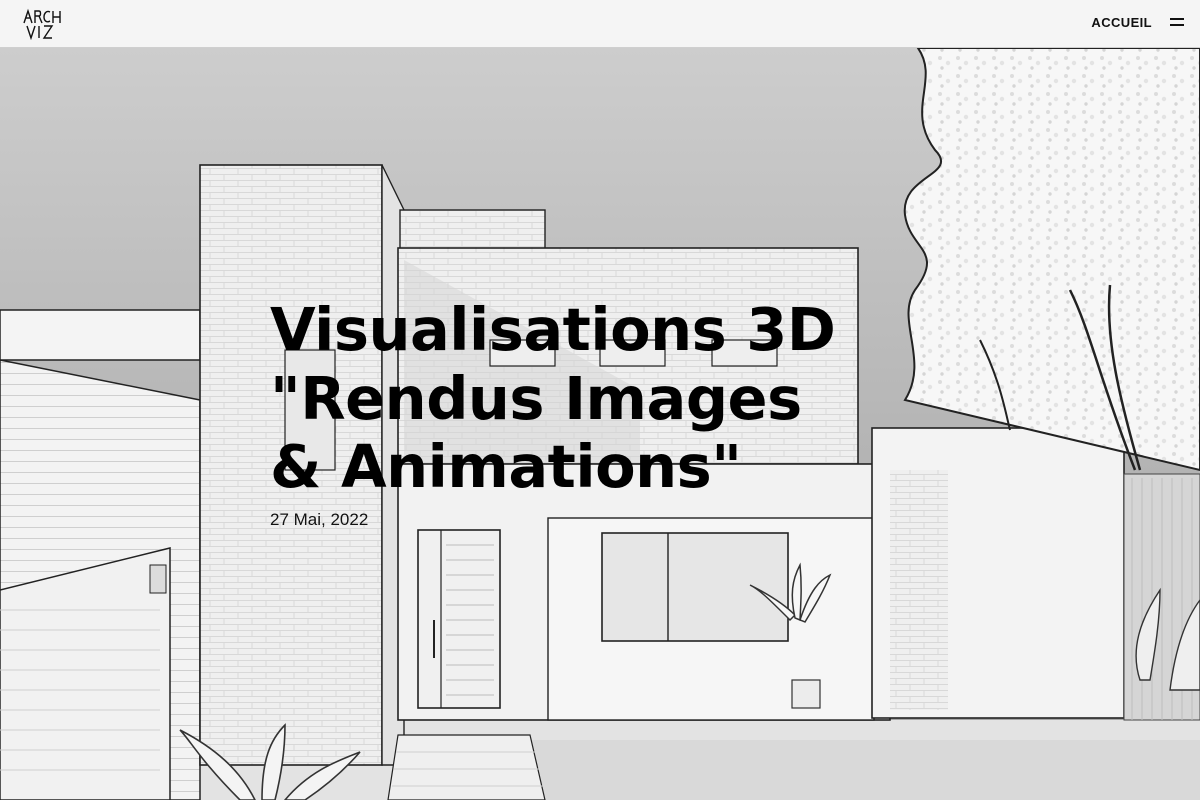  Describe the element at coordinates (600, 24) in the screenshot. I see `site-header: ACCUEIL` at that location.